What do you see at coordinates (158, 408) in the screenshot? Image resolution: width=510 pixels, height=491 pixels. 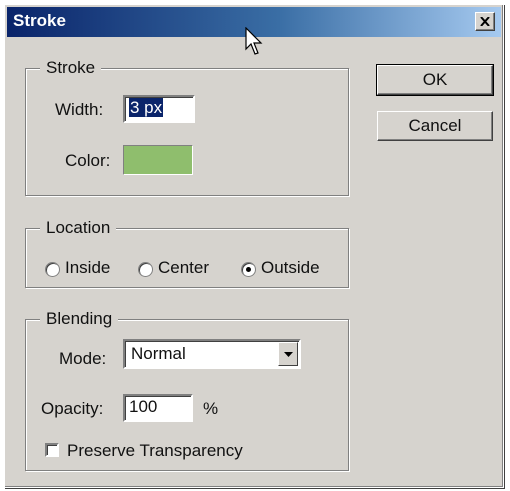 I see `opacity-input: 100` at bounding box center [158, 408].